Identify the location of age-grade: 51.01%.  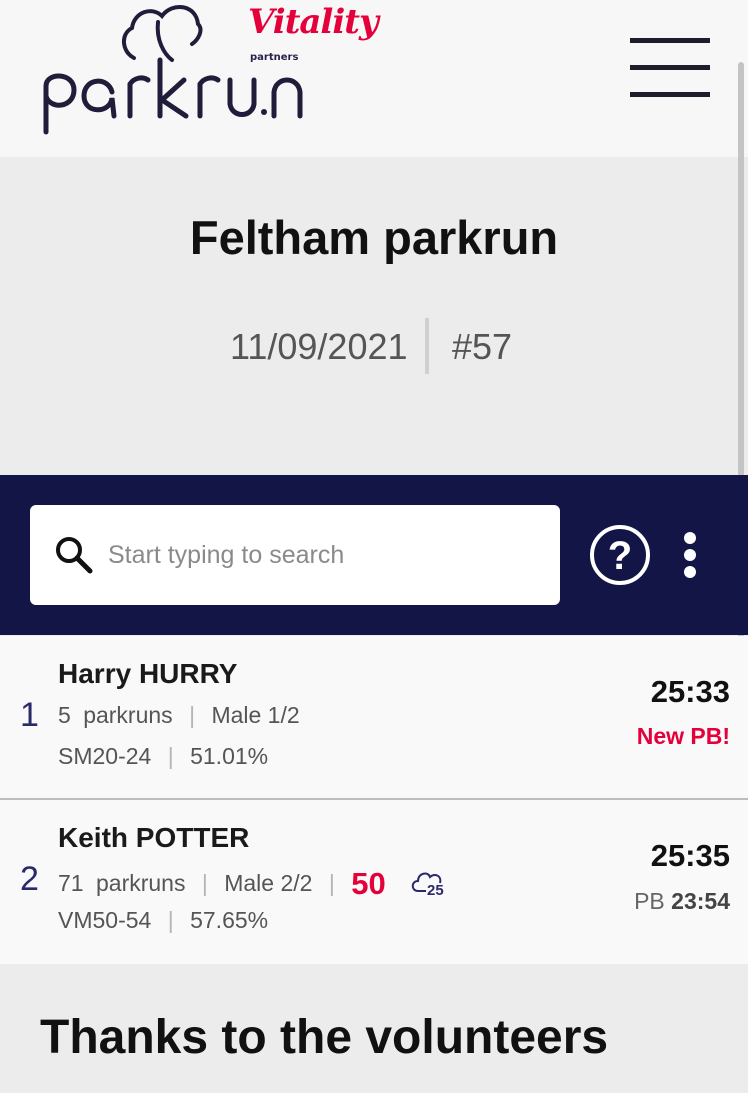
(229, 756).